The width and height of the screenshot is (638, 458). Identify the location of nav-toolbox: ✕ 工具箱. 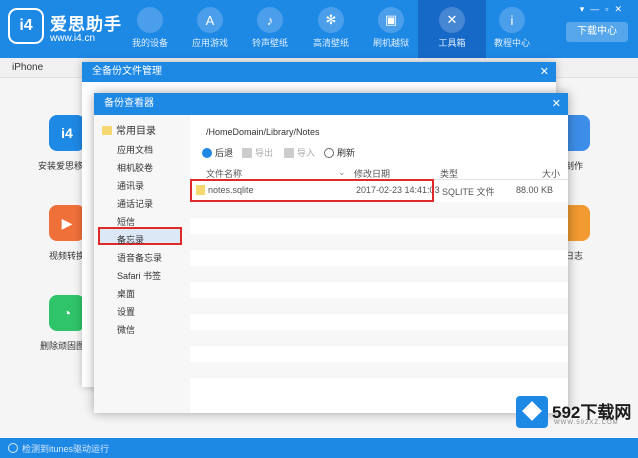
(452, 29).